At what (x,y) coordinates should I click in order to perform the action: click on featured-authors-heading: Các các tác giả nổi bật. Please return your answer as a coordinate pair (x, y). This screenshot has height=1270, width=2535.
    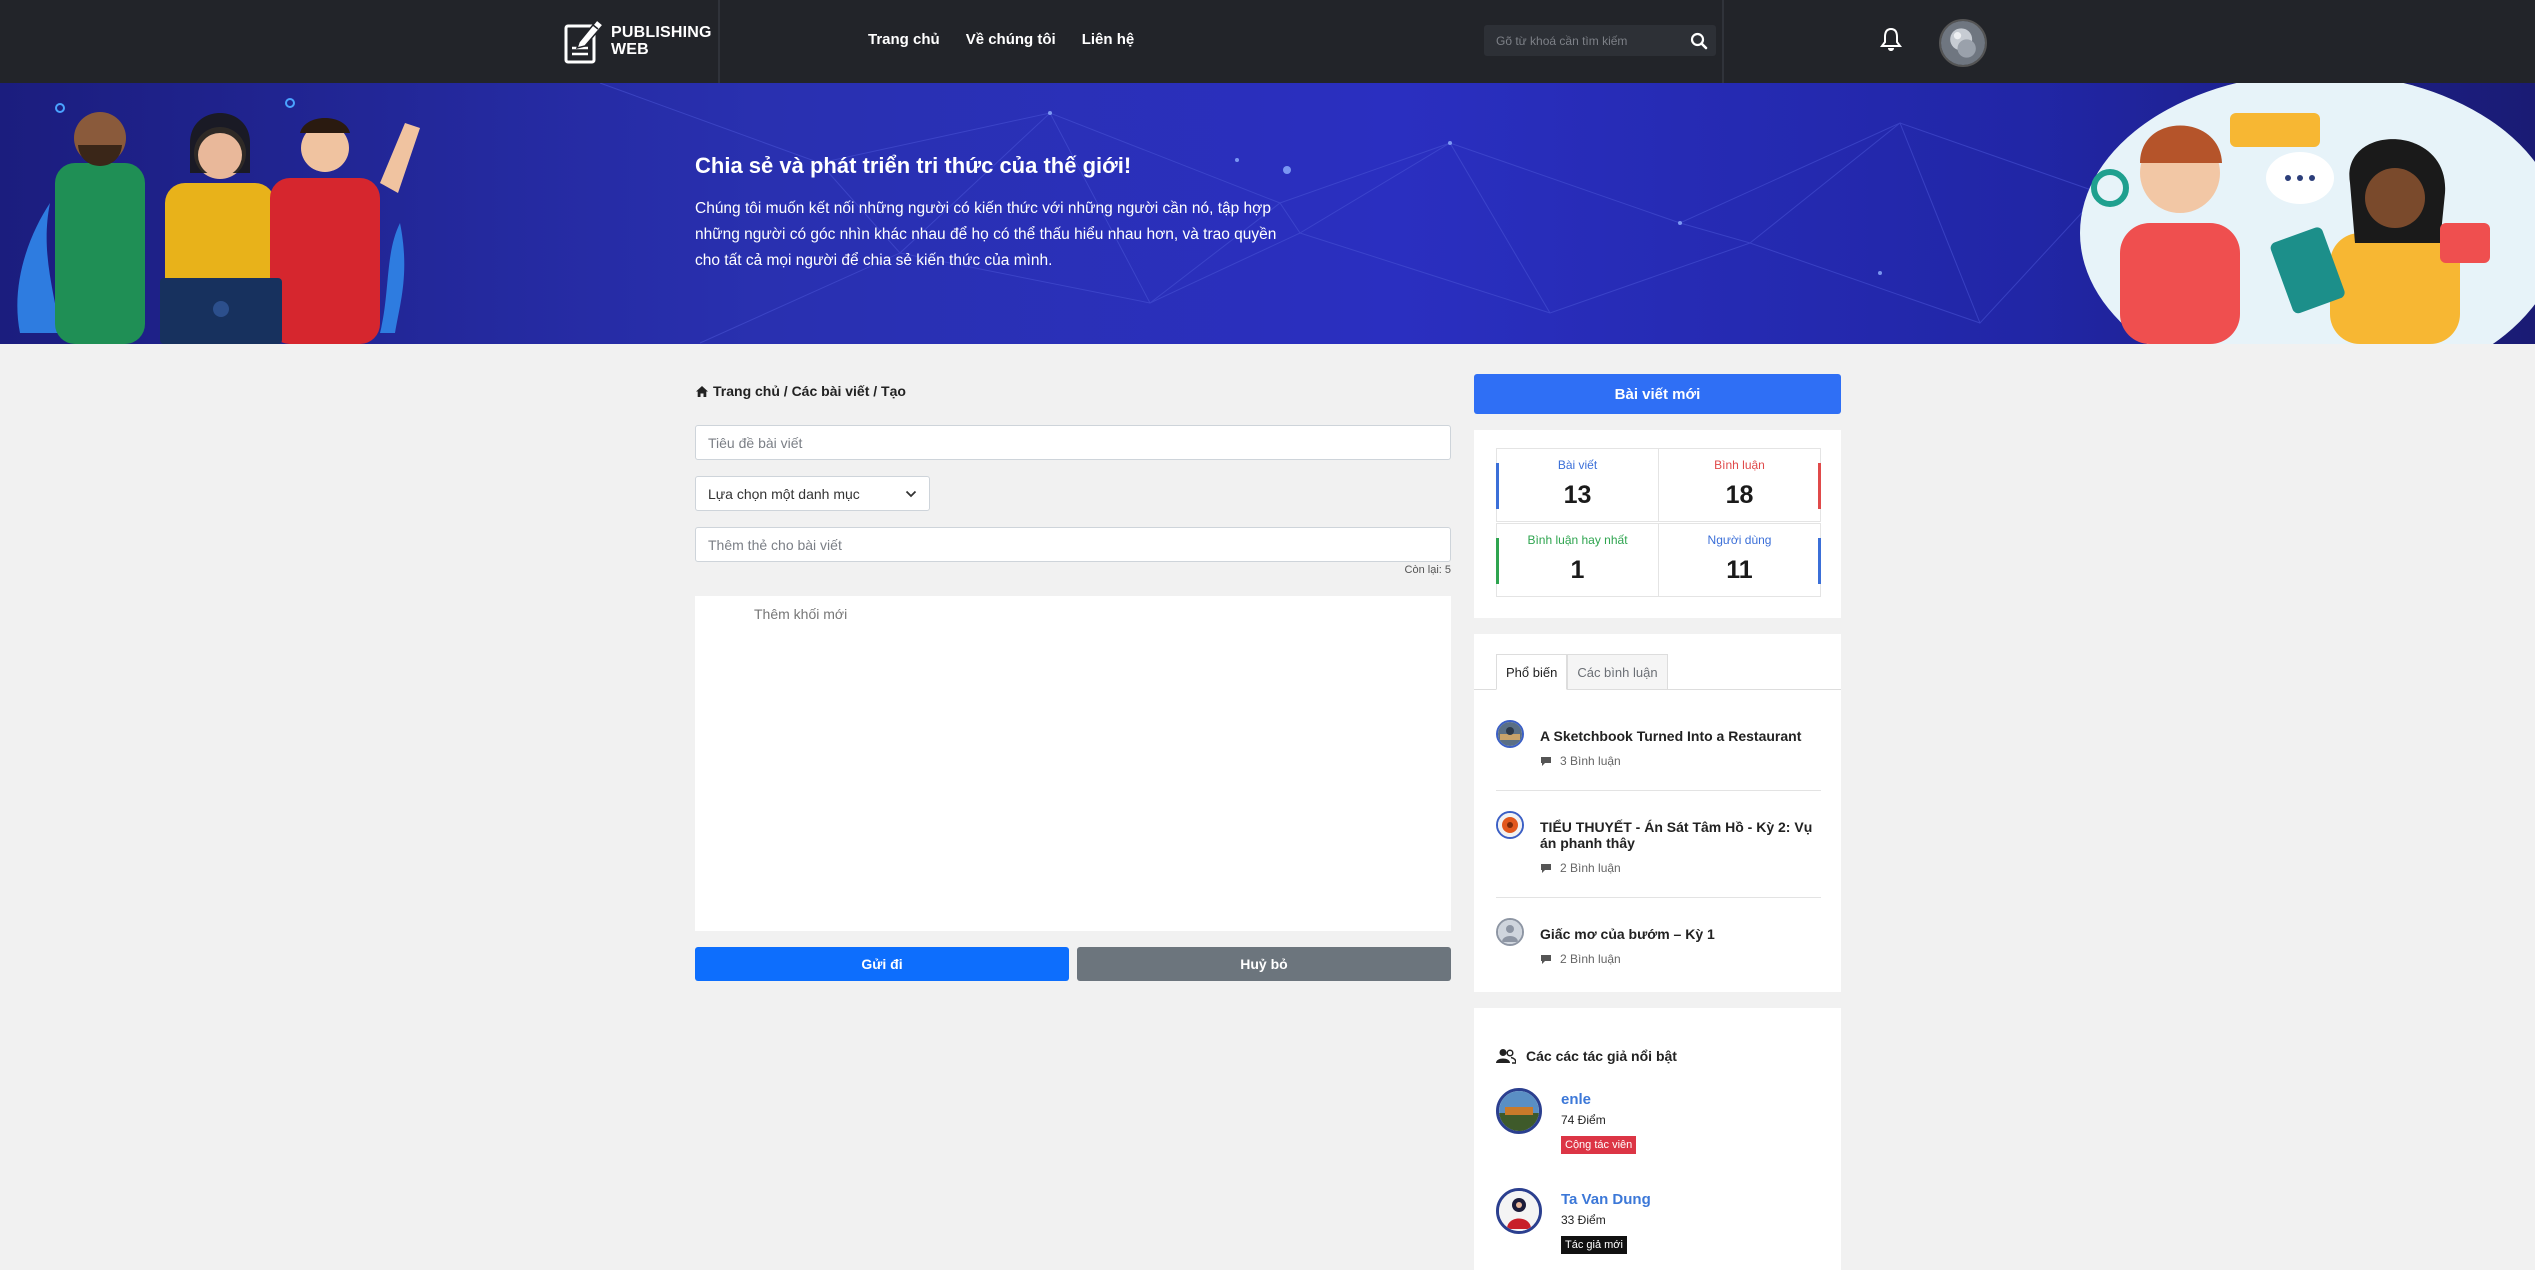
    Looking at the image, I should click on (1586, 1056).